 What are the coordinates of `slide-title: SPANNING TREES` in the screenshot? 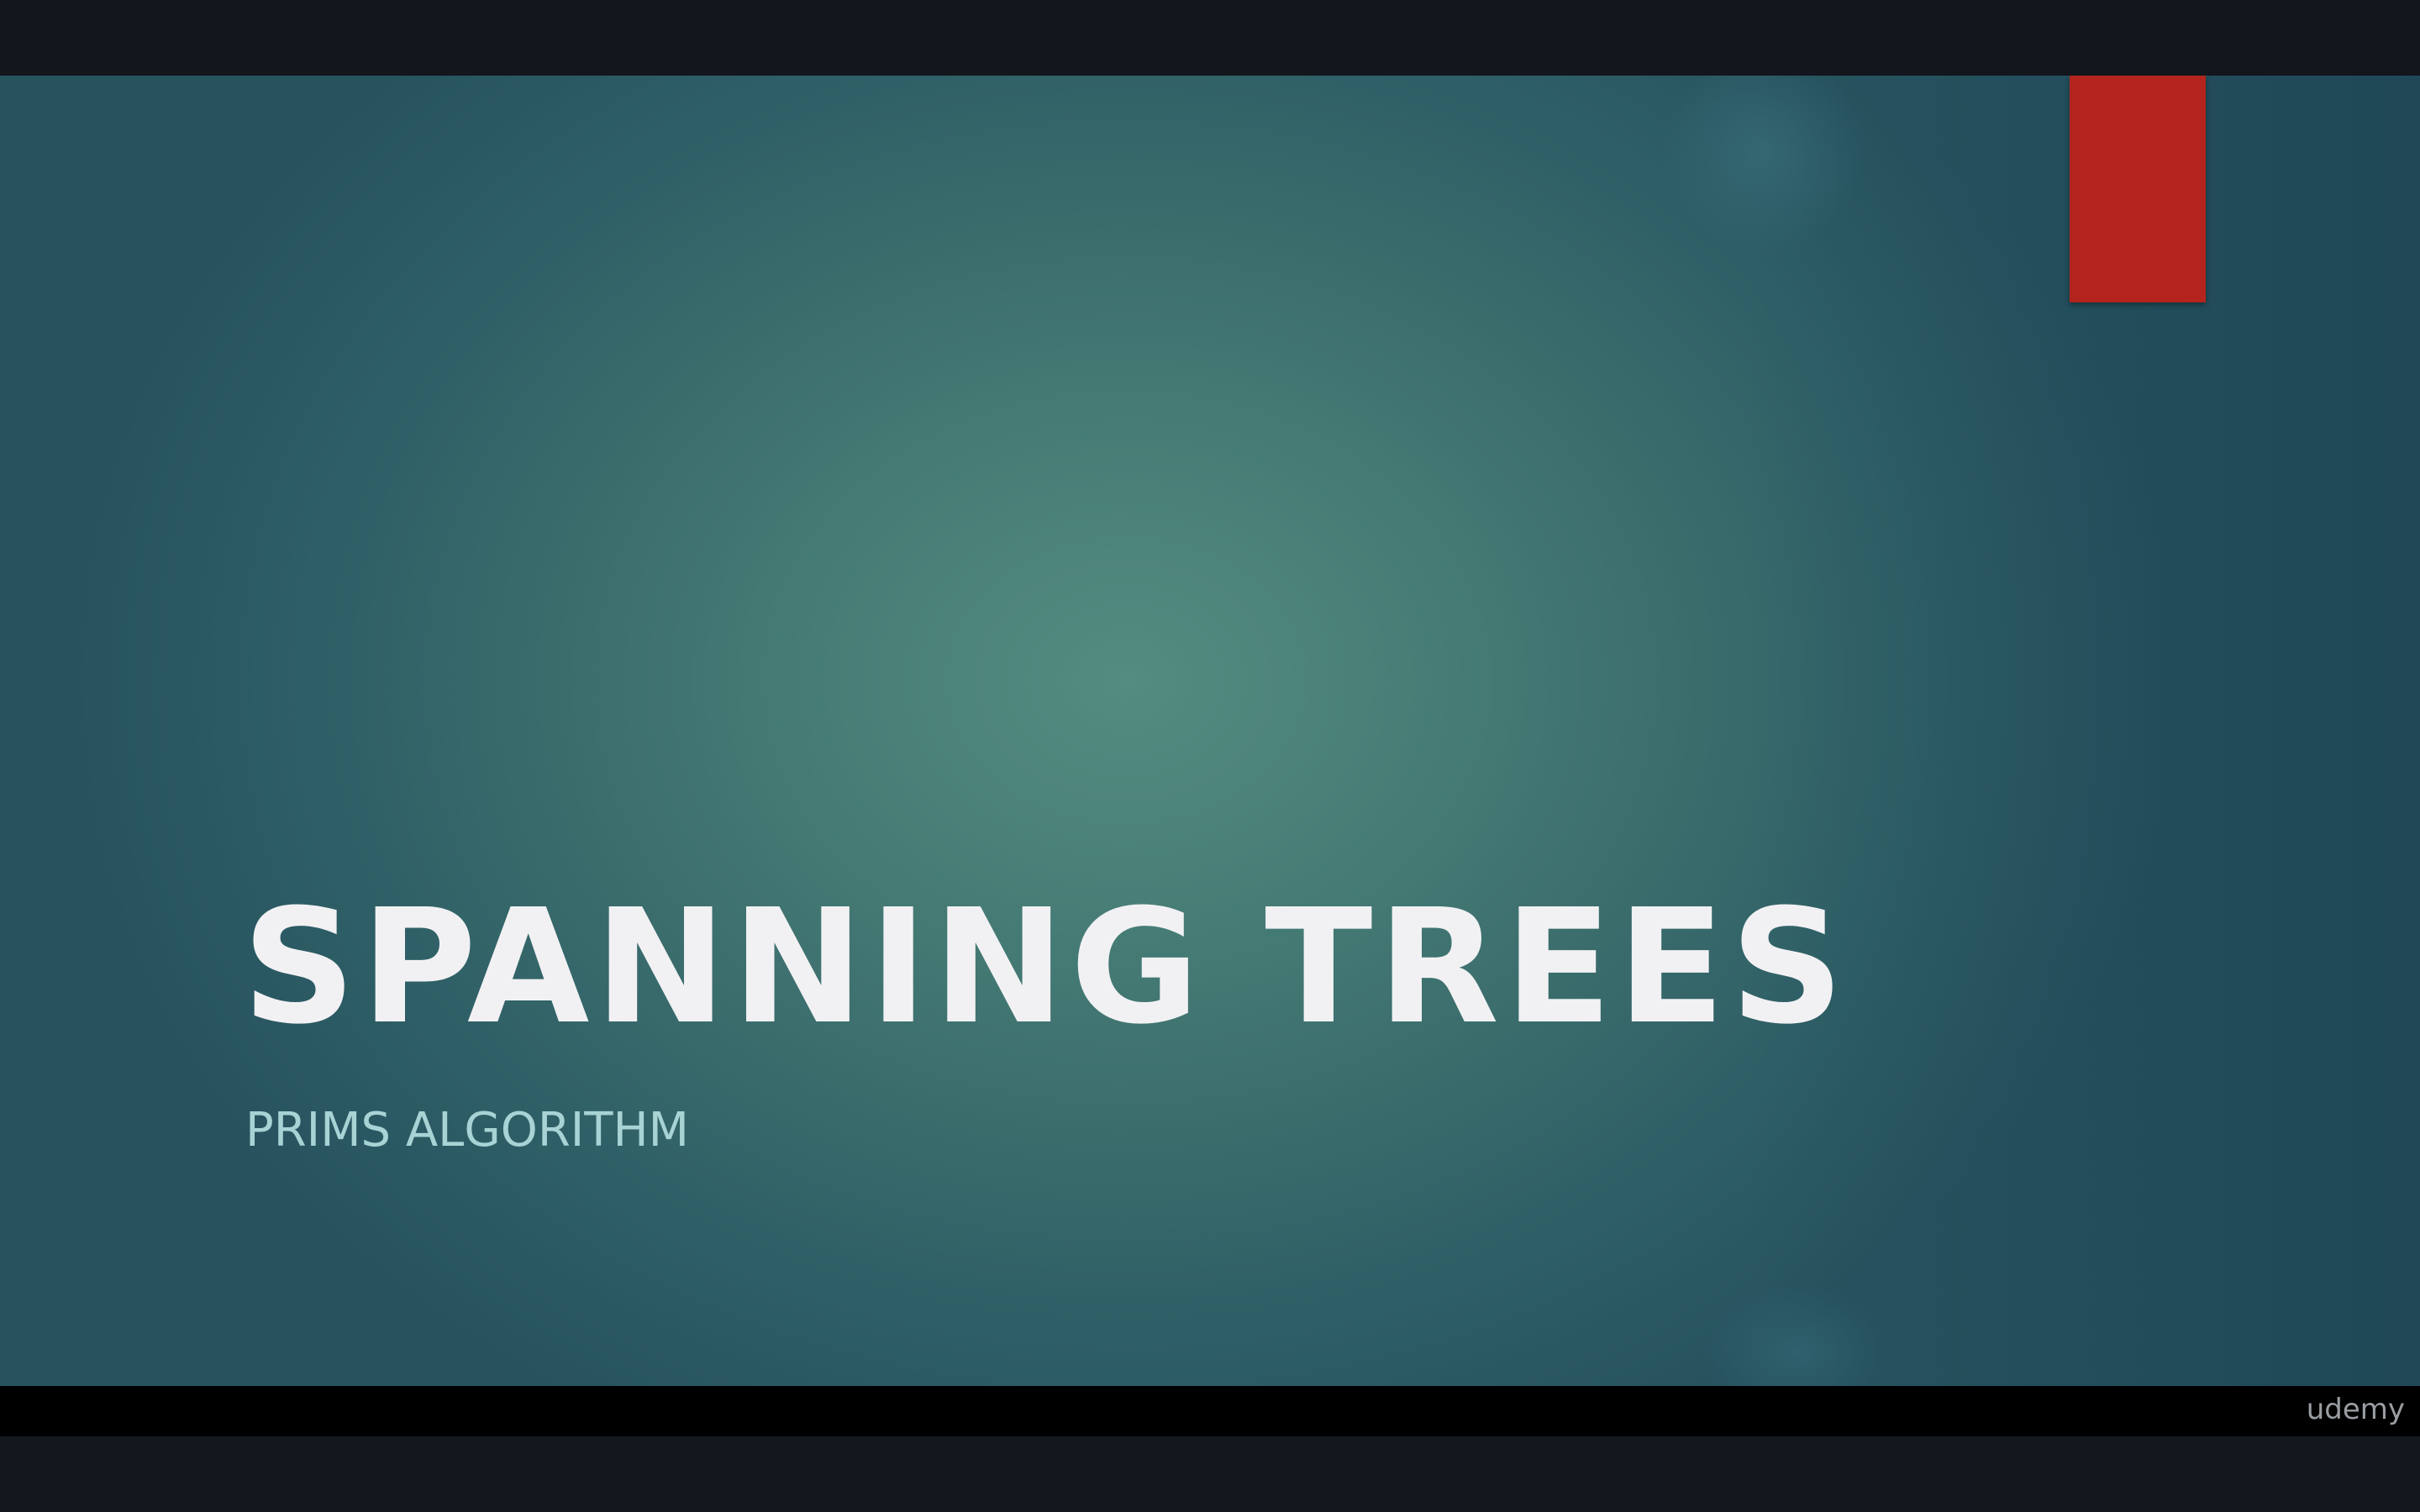 It's located at (1045, 967).